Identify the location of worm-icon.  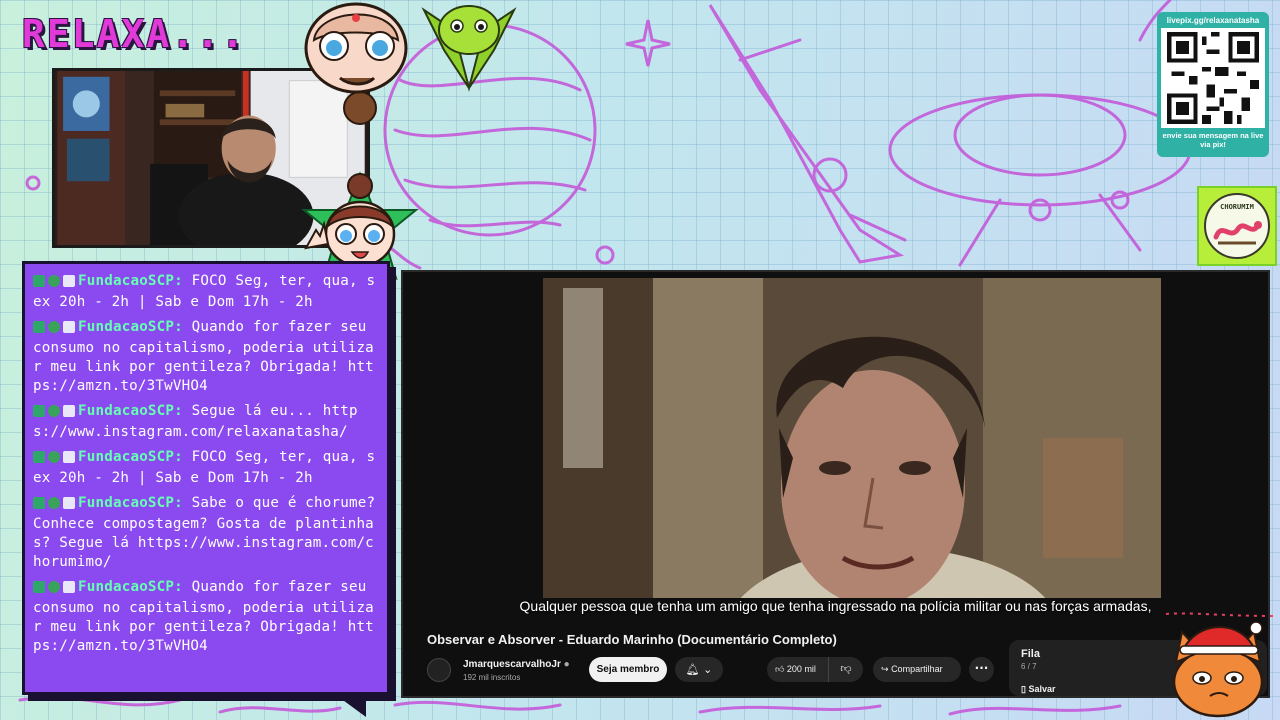
(1237, 233).